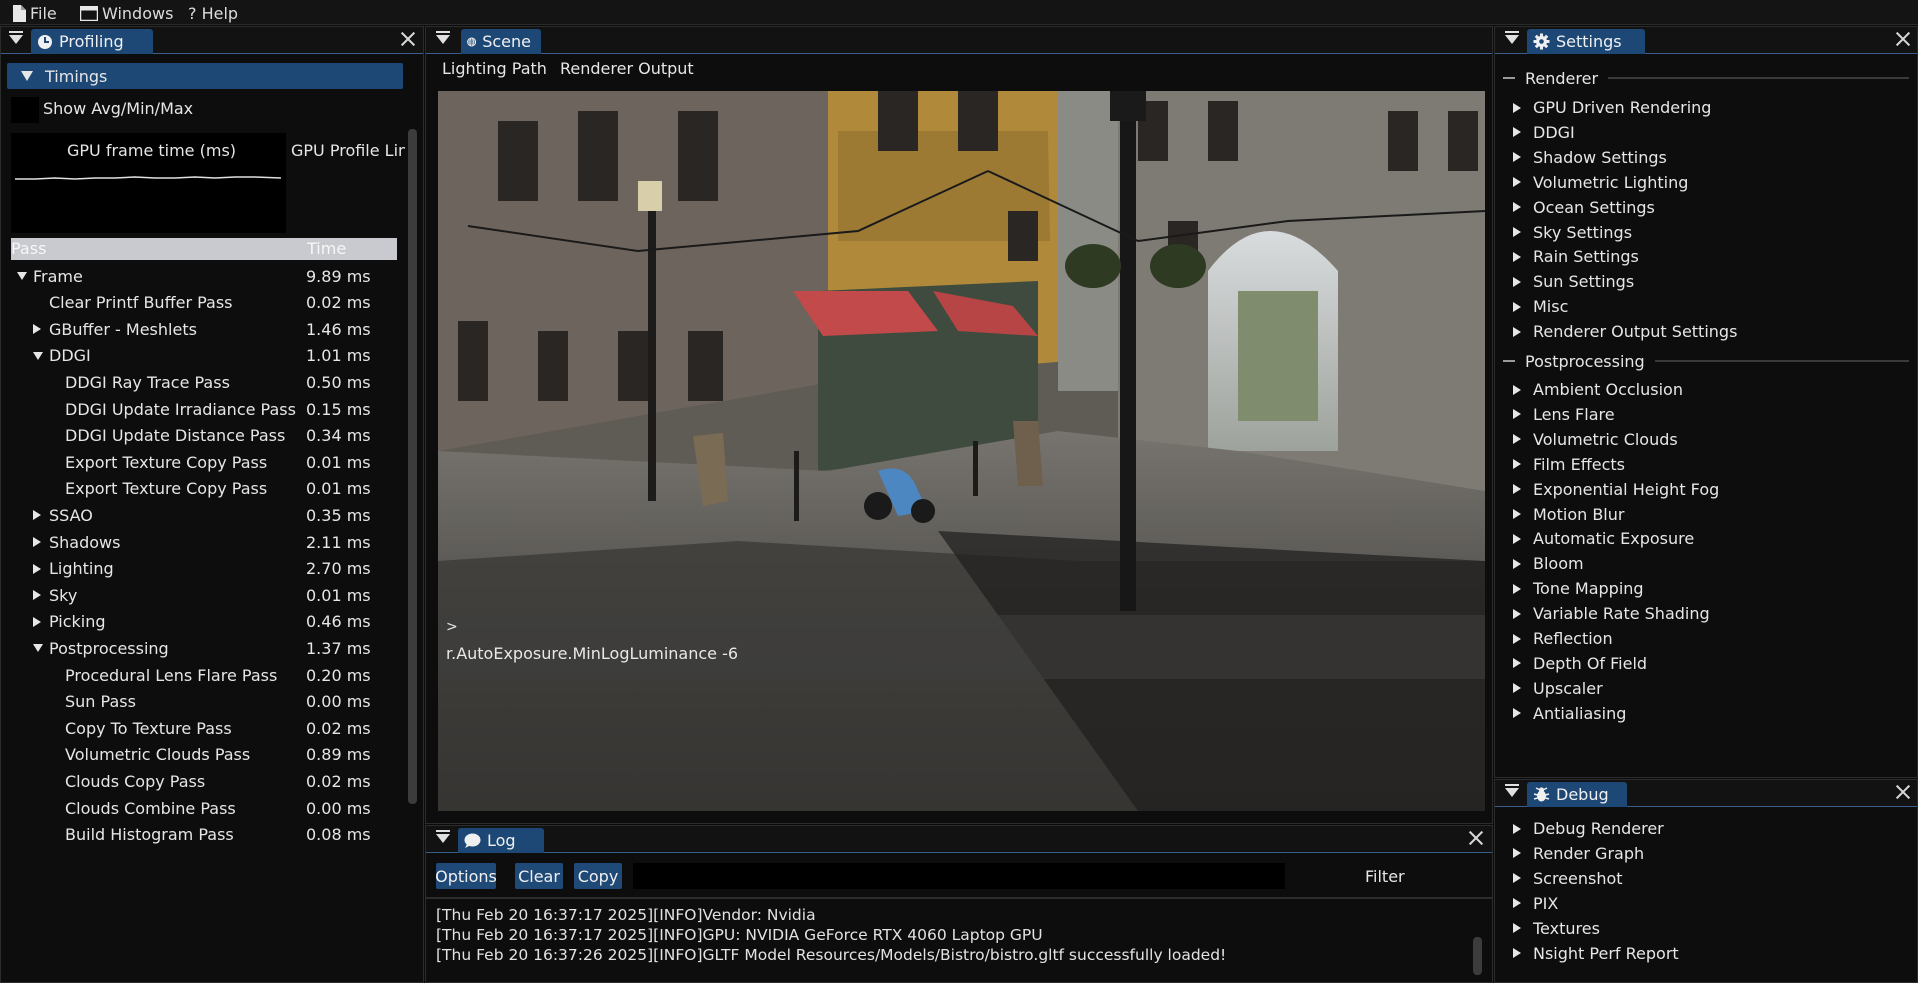 This screenshot has height=983, width=1918. What do you see at coordinates (1568, 281) in the screenshot?
I see `settings-item: Sun Settings` at bounding box center [1568, 281].